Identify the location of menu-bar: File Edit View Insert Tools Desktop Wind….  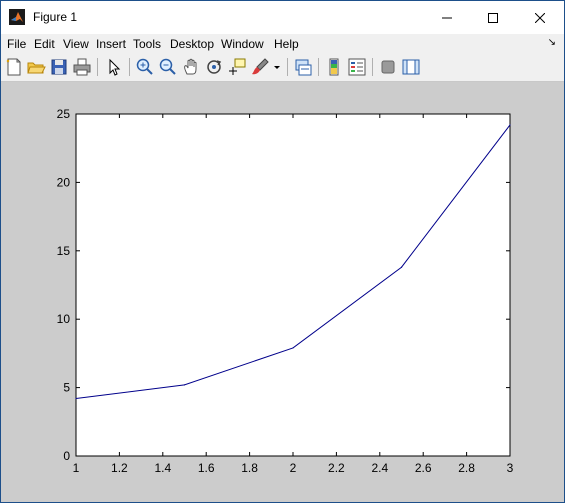
(282, 44).